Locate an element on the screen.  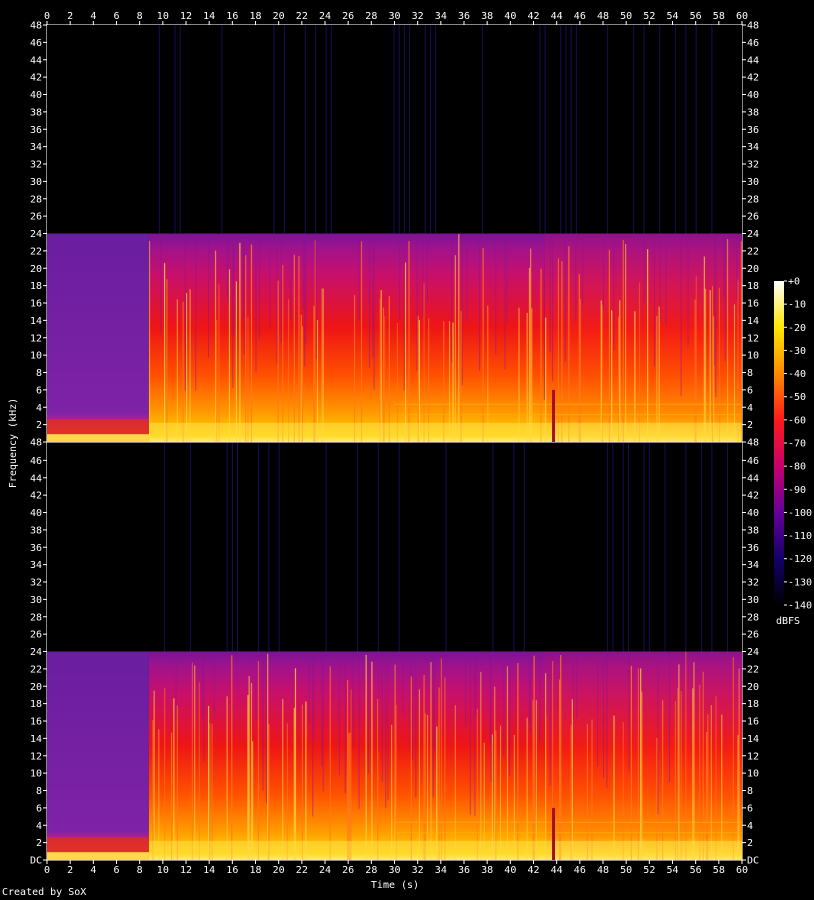
x-tick-label: 34 is located at coordinates (441, 16).